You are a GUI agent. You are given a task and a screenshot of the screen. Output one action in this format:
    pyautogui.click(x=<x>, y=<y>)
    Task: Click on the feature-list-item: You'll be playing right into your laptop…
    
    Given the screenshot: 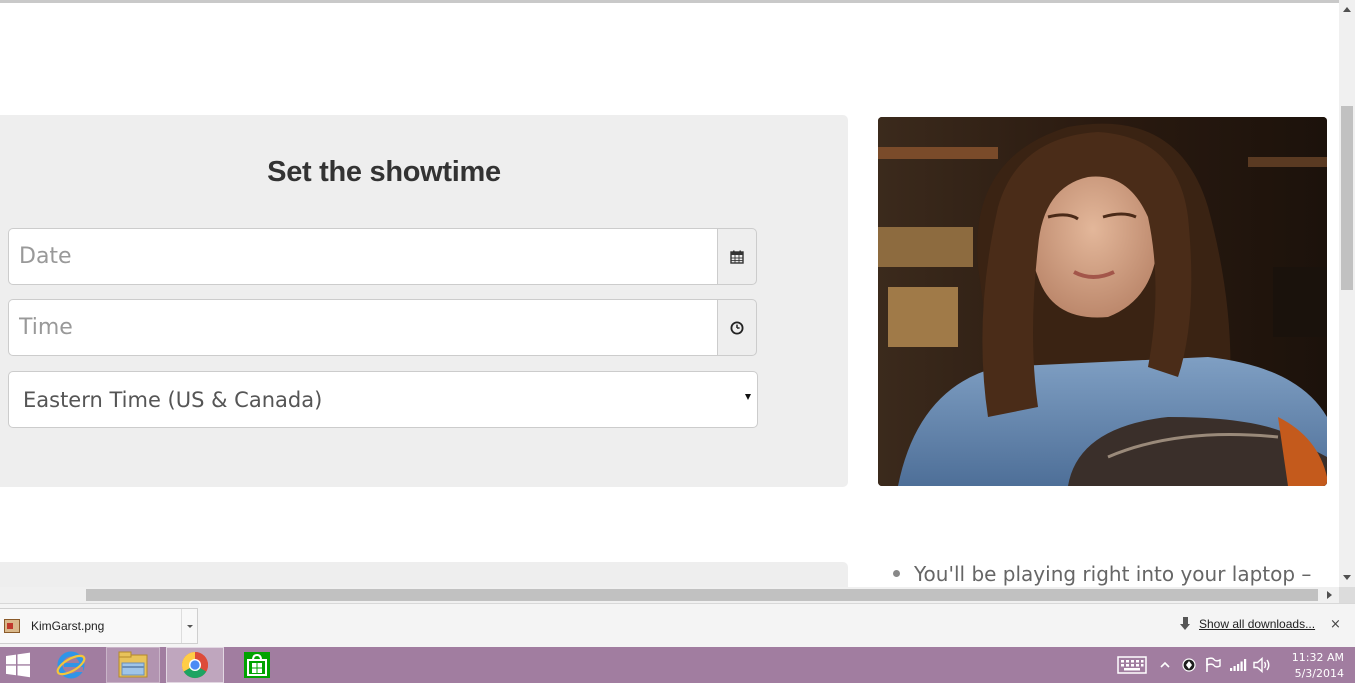 What is the action you would take?
    pyautogui.click(x=1102, y=574)
    